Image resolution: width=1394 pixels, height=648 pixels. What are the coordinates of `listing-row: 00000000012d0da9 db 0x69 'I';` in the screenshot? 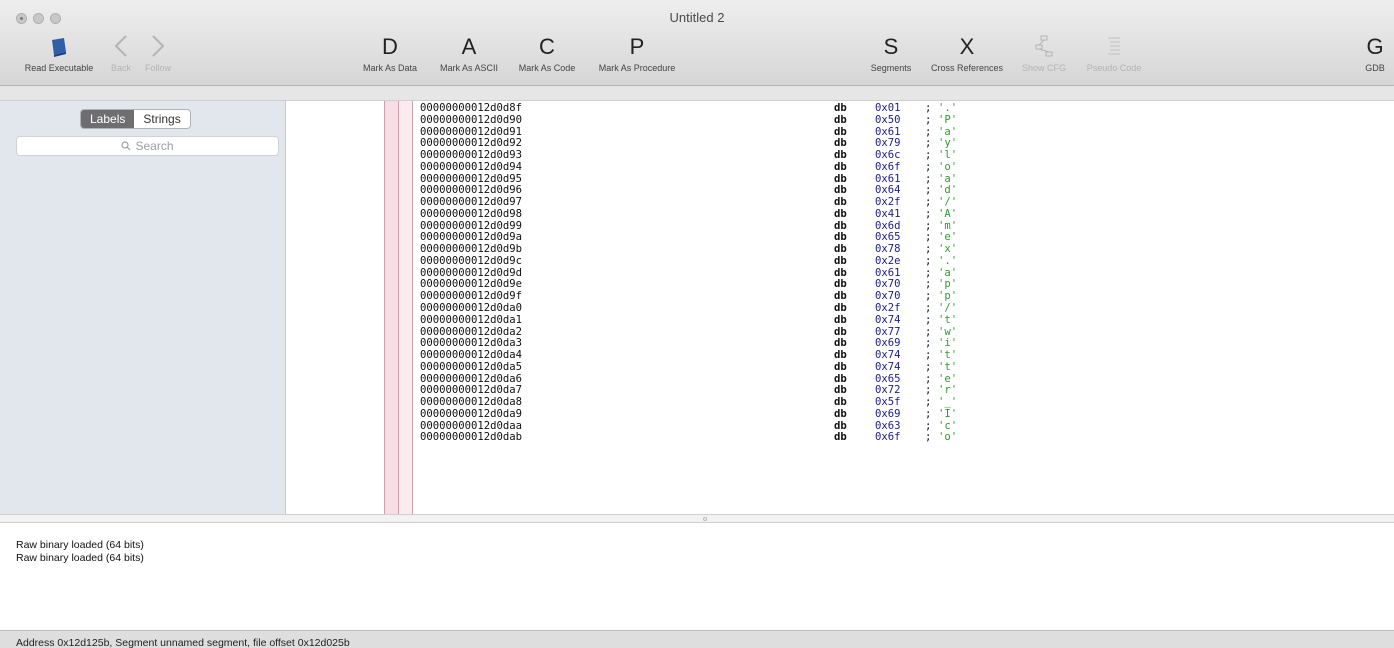 It's located at (770, 414).